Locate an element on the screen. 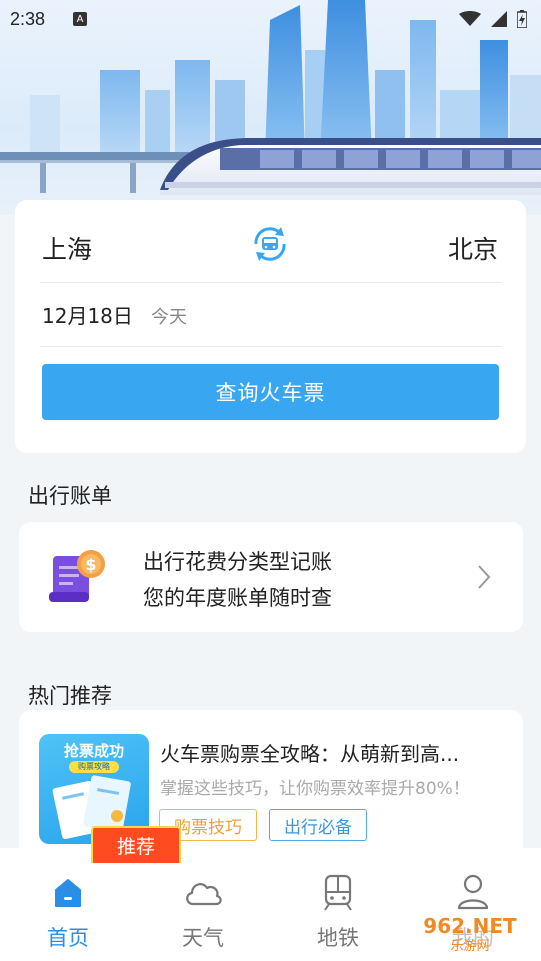 The image size is (541, 961). article-description: 掌握这些技巧，让你购票效率提升80%！ is located at coordinates (315, 789).